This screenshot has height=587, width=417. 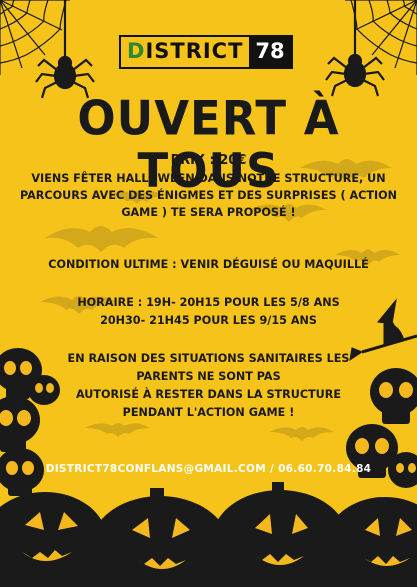 I want to click on logo-wordmark: DISTRICT, so click(x=185, y=52).